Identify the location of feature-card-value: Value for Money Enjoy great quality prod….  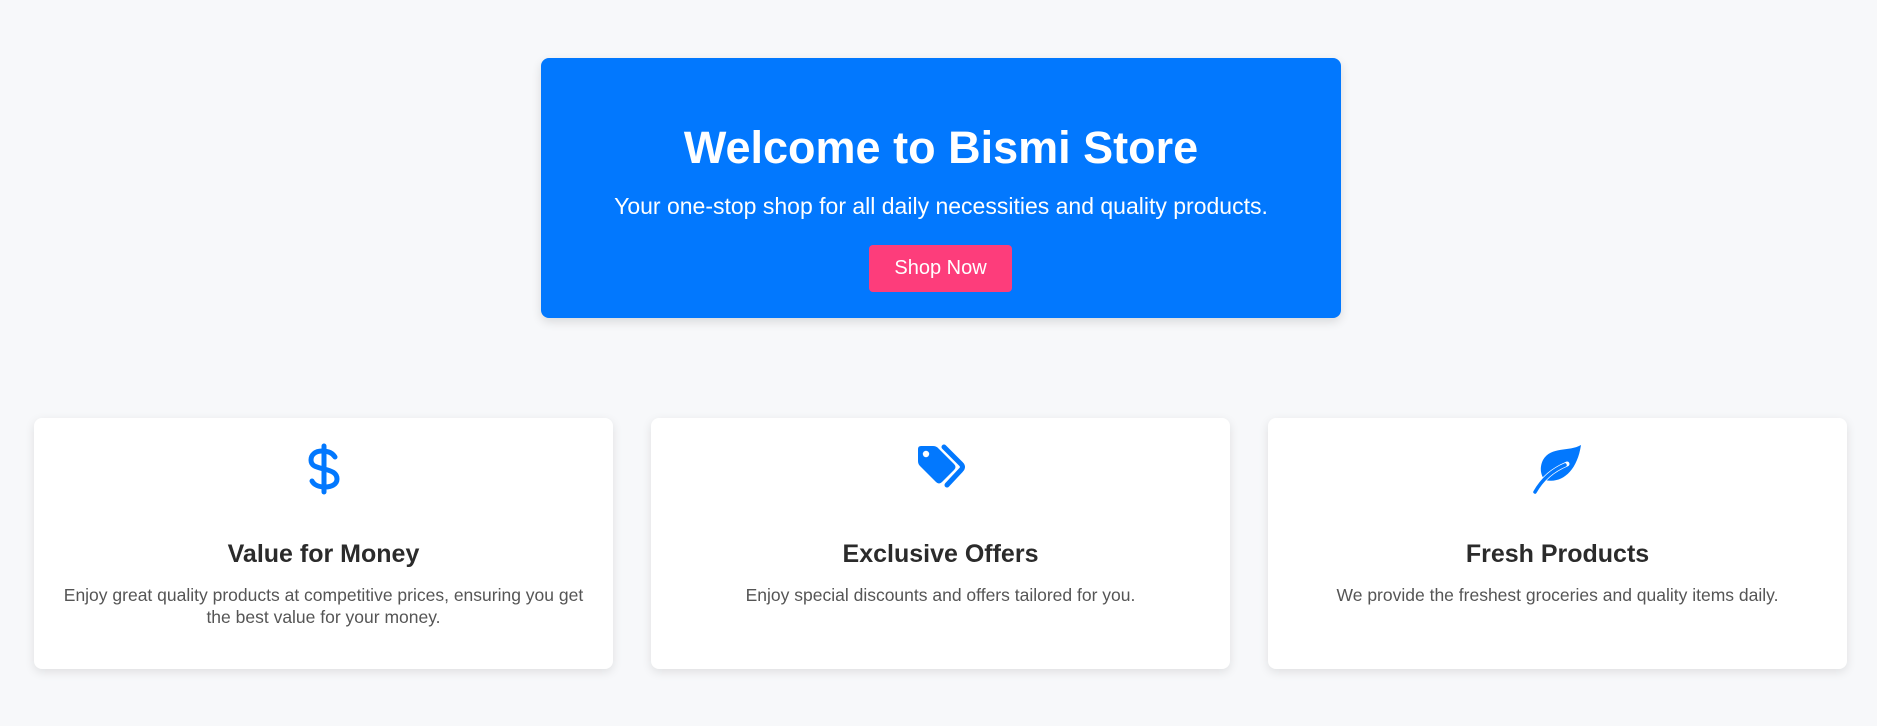
(323, 543).